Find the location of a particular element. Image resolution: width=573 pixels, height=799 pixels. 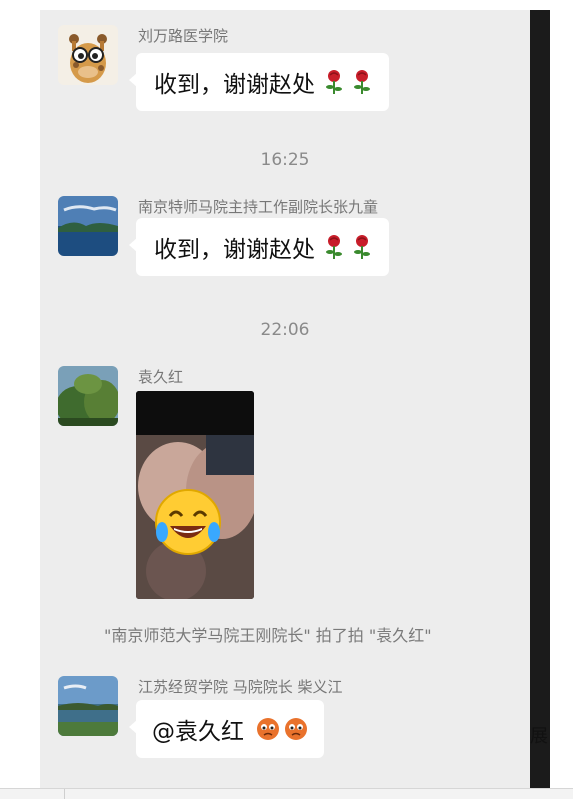

island-landscape-avatar-icon is located at coordinates (88, 226).